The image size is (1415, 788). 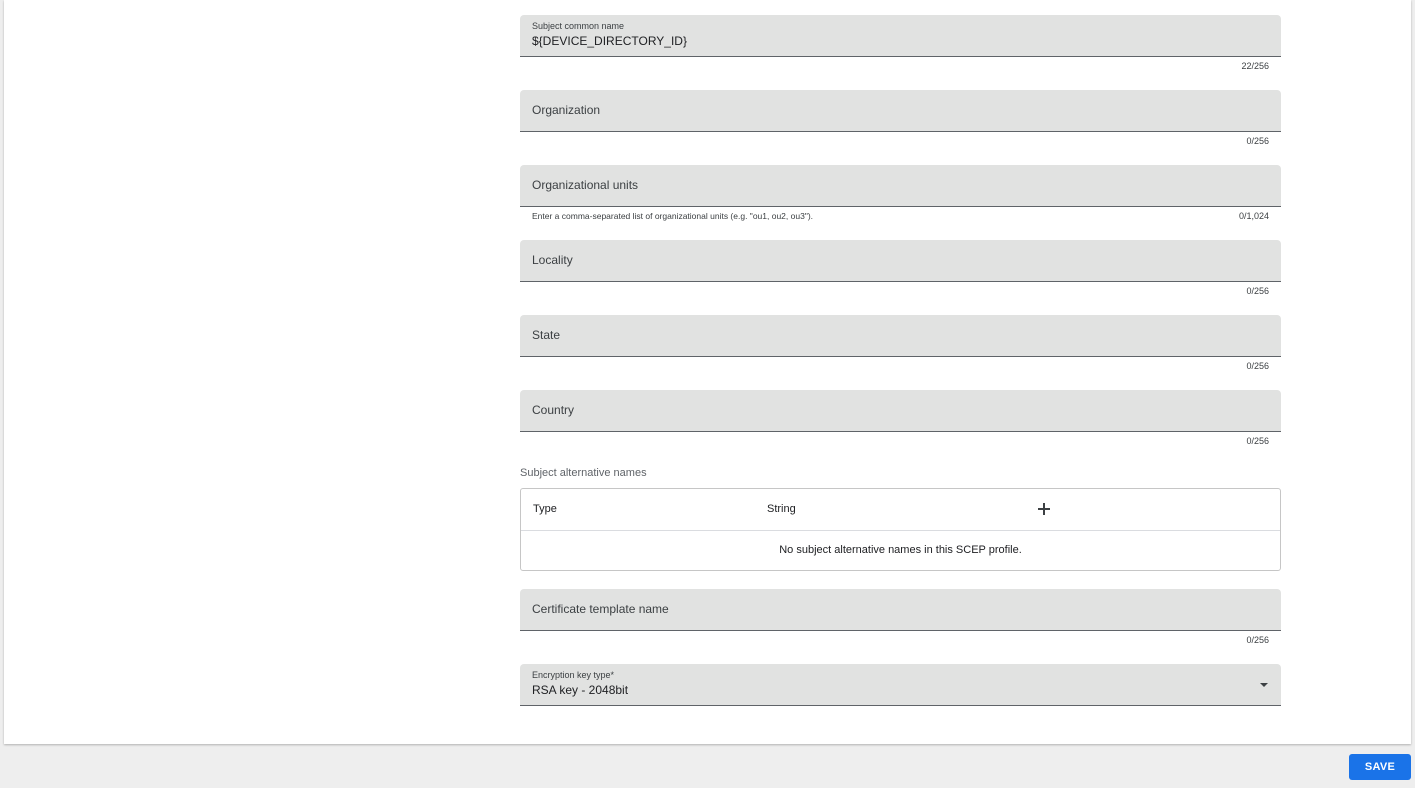 What do you see at coordinates (1044, 509) in the screenshot?
I see `add-san-plus-icon` at bounding box center [1044, 509].